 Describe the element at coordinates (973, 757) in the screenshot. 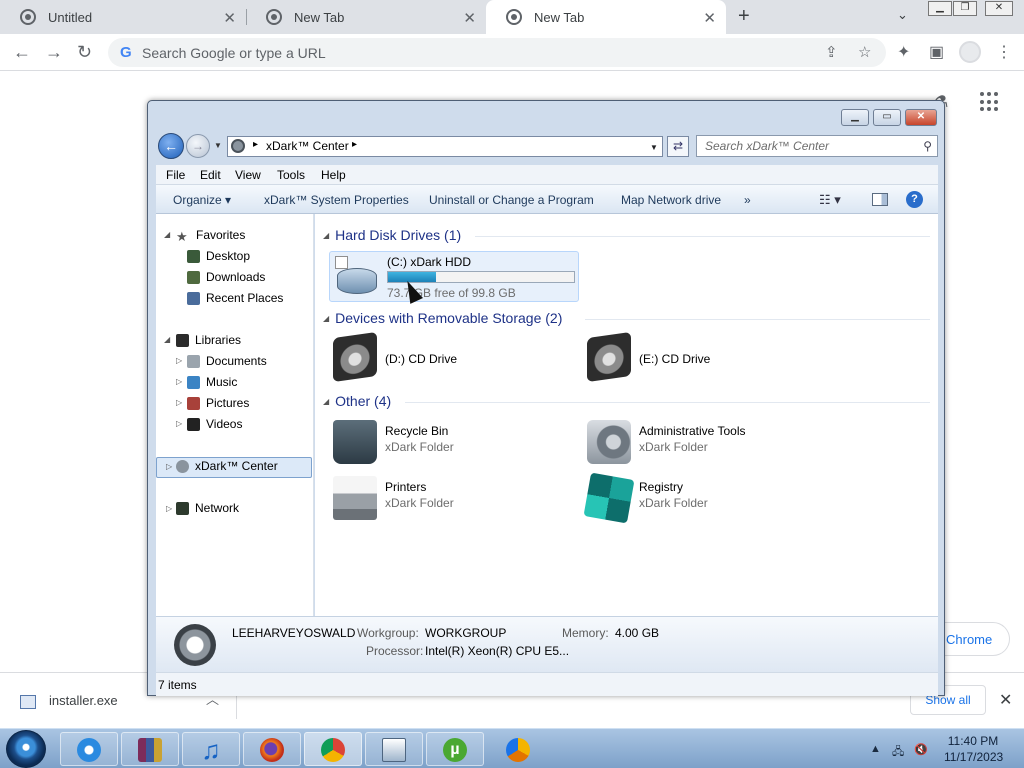

I see `clock-date: 11/17/2023` at that location.